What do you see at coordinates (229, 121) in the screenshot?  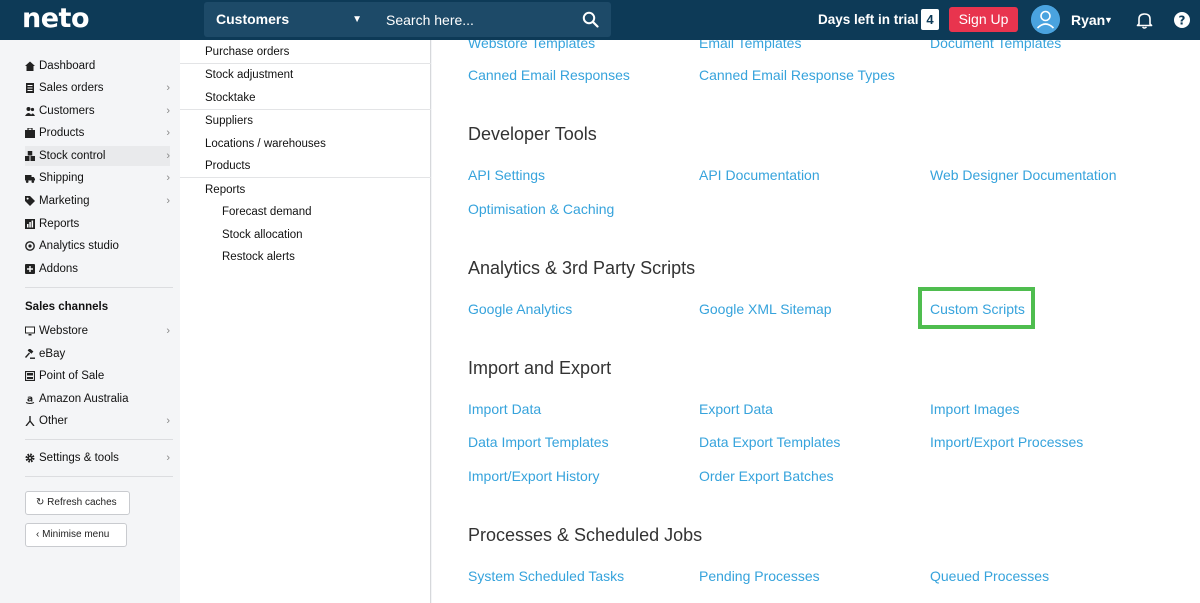 I see `submenu-item-suppliers: Suppliers` at bounding box center [229, 121].